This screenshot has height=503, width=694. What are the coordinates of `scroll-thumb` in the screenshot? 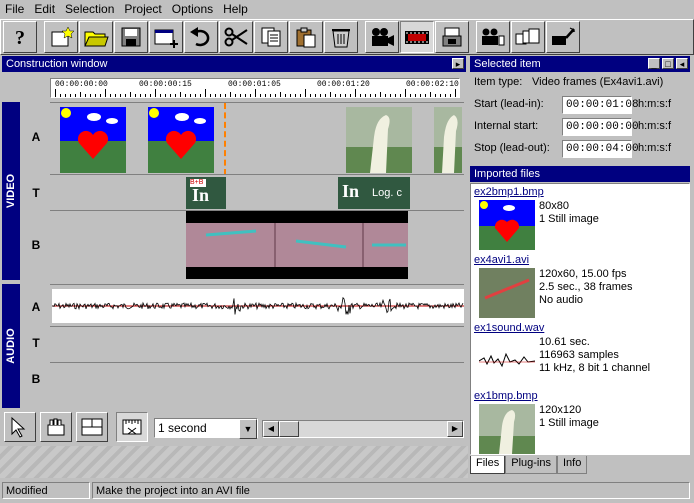 It's located at (289, 429).